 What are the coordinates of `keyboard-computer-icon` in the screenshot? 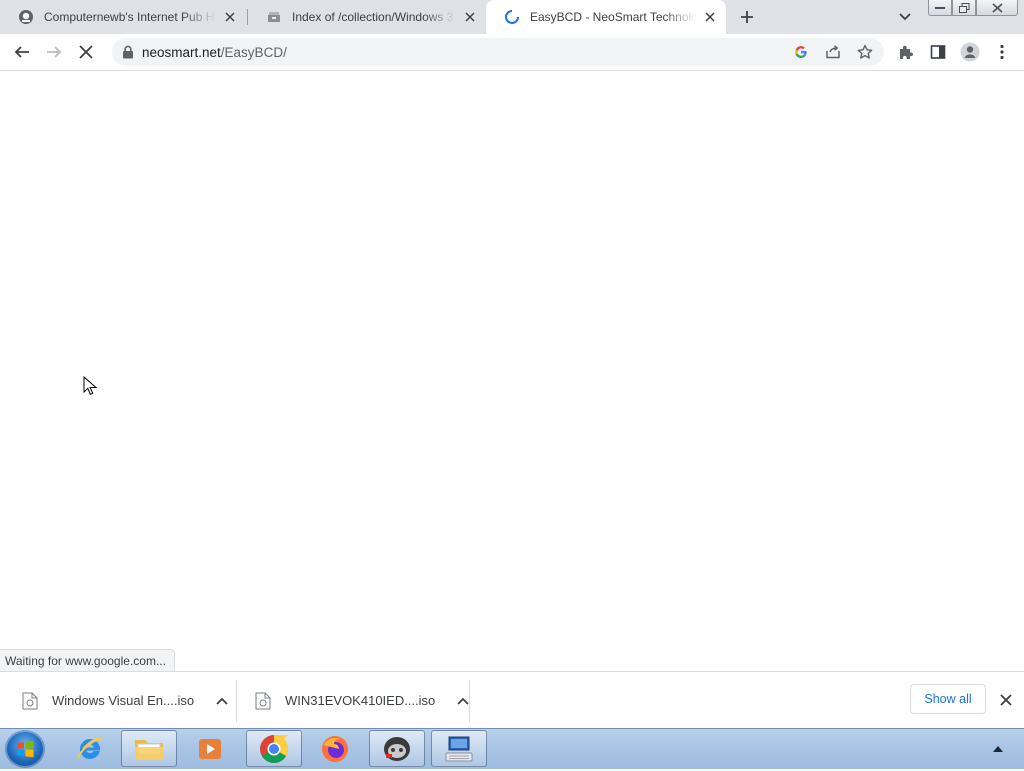 It's located at (459, 748).